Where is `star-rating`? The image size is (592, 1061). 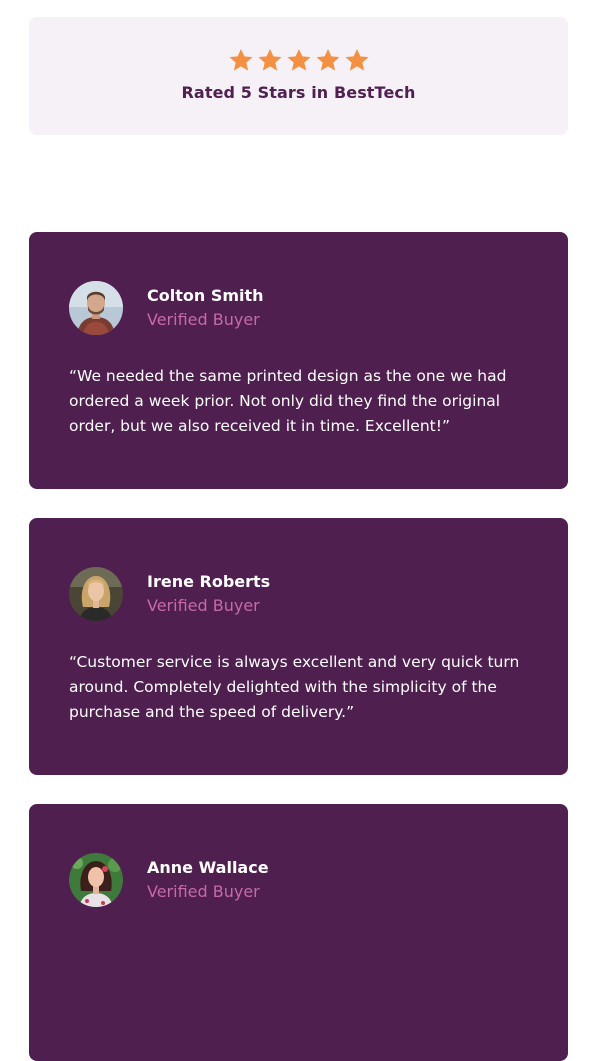
star-rating is located at coordinates (298, 60).